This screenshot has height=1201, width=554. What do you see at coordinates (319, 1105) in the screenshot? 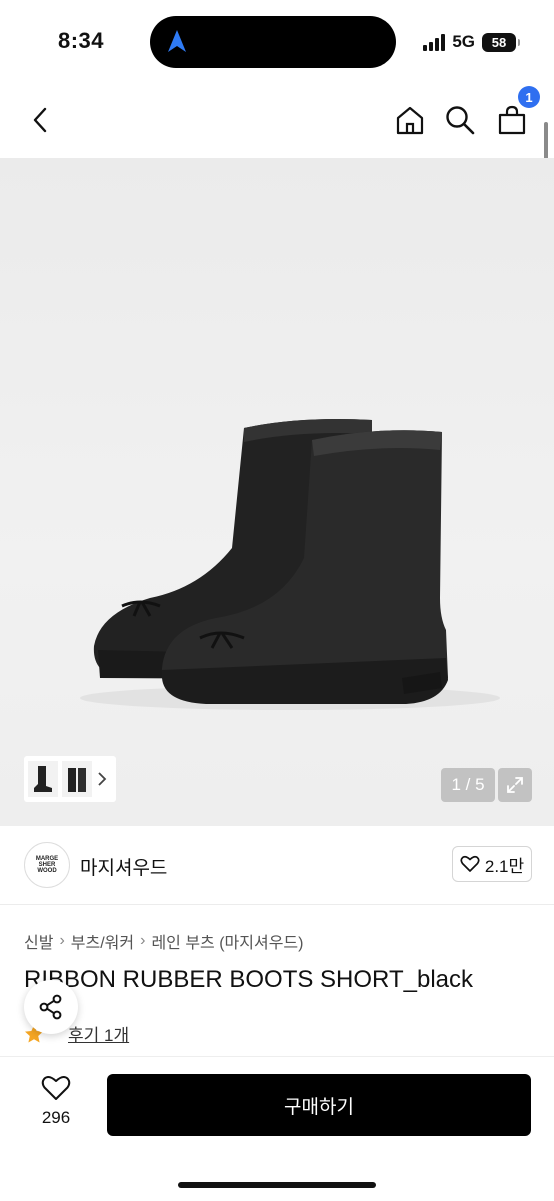
I see `buy-button: 구매하기` at bounding box center [319, 1105].